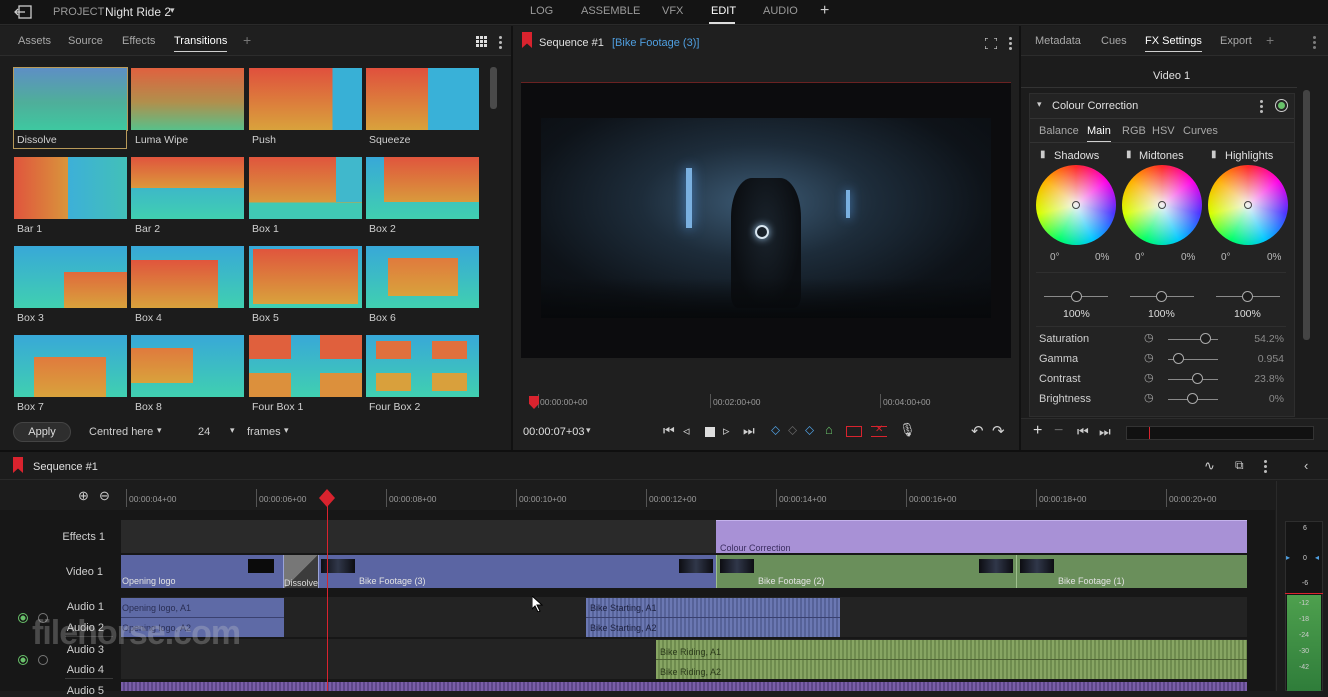  I want to click on tab-assets: Assets, so click(34, 41).